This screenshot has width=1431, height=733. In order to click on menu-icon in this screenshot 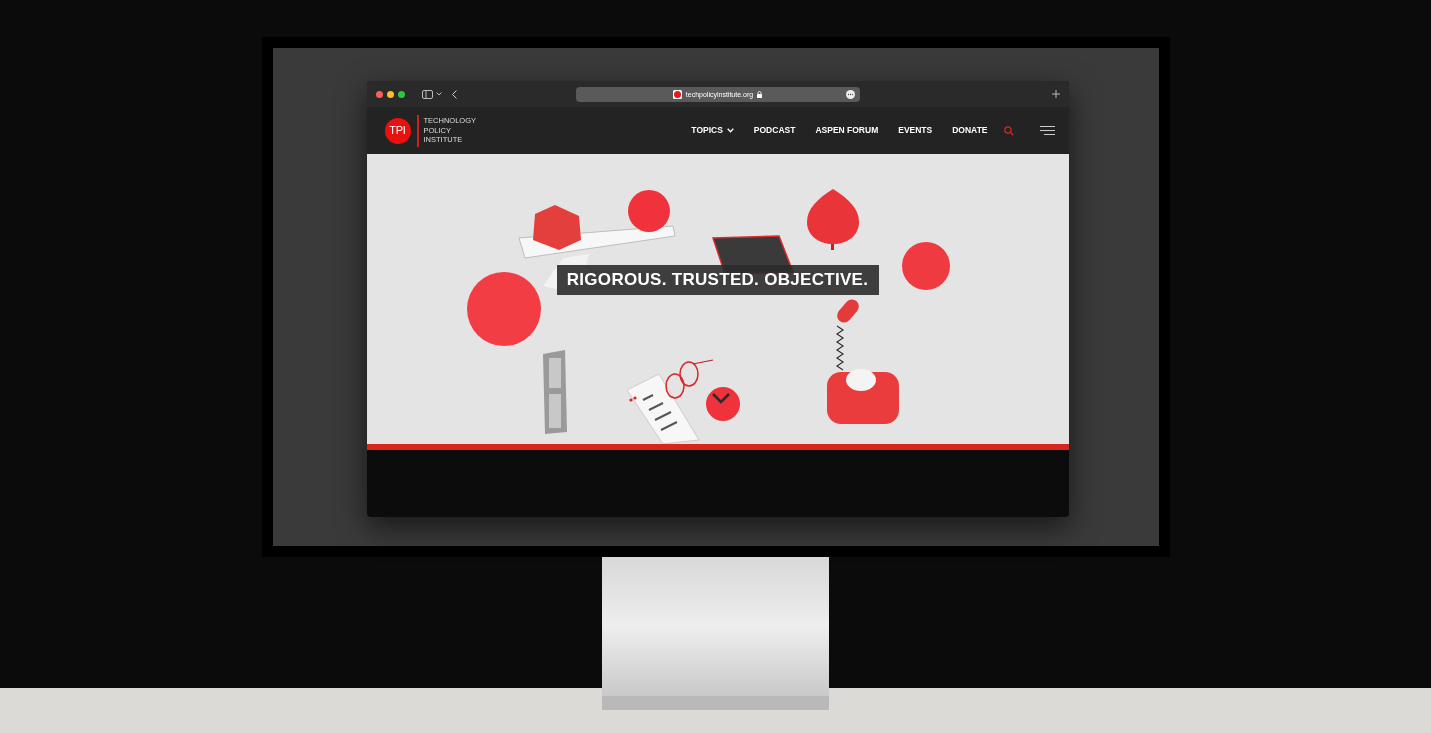, I will do `click(1047, 130)`.